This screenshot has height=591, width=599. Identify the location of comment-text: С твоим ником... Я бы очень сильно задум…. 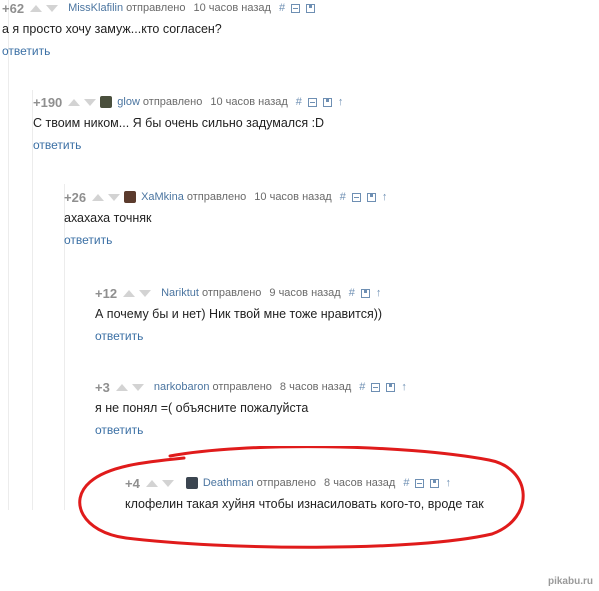
(179, 123).